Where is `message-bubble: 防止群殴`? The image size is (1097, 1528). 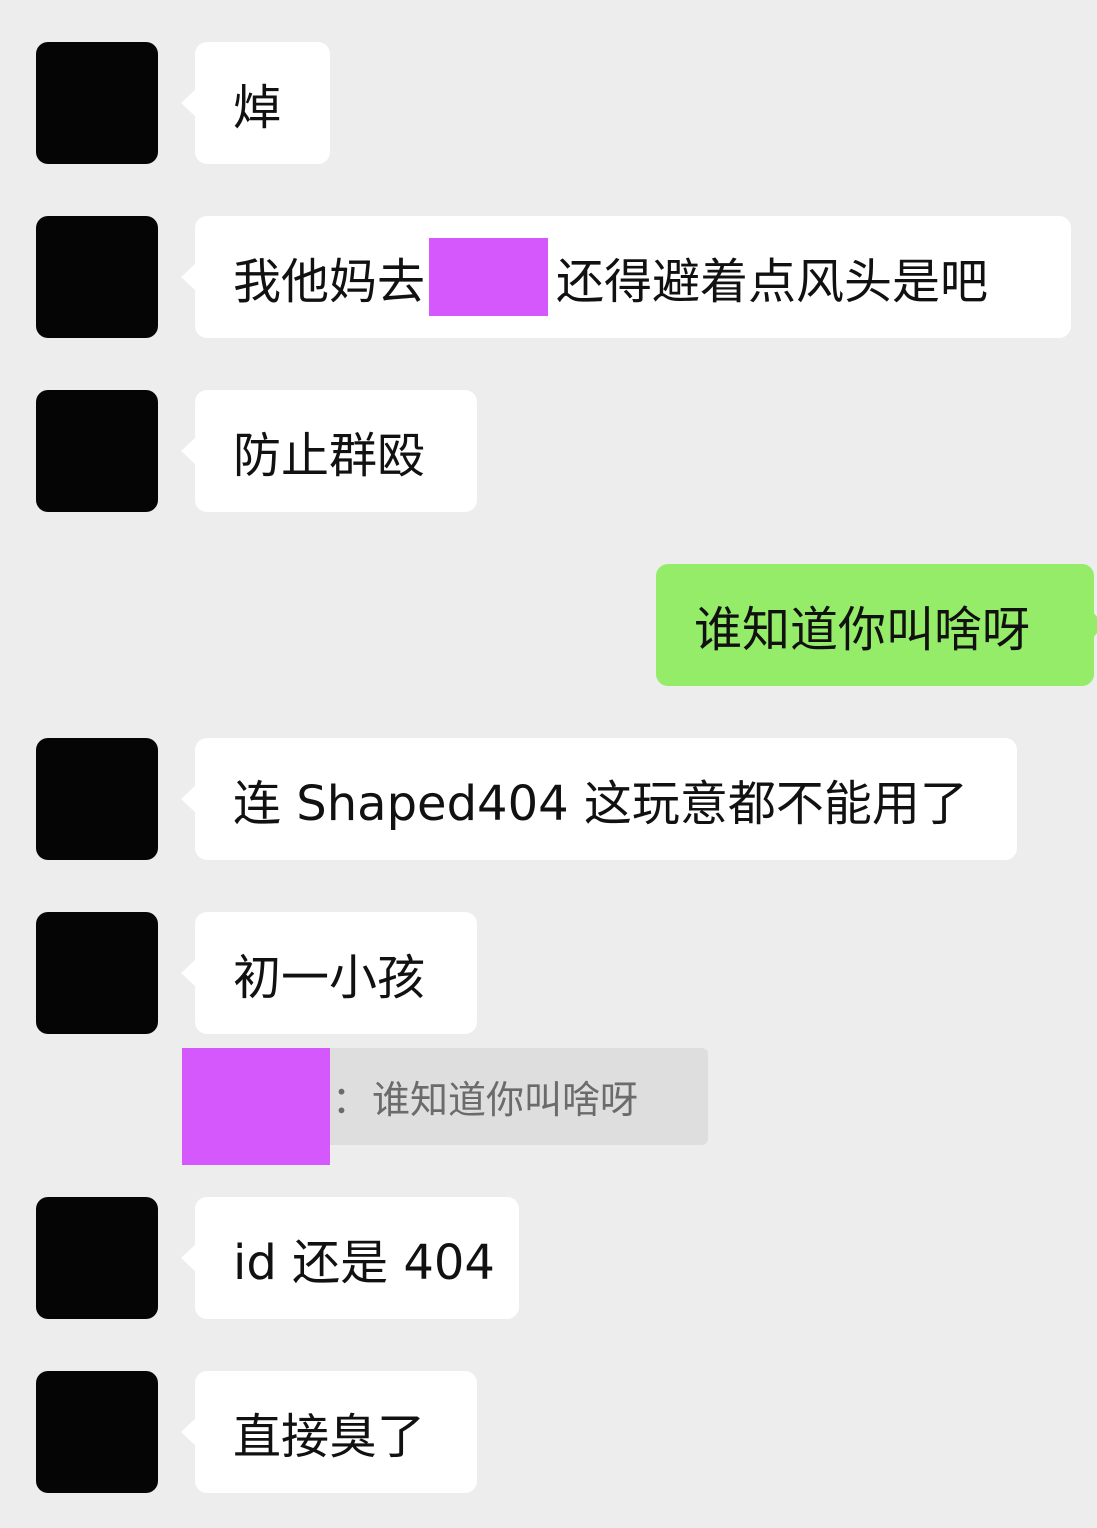 message-bubble: 防止群殴 is located at coordinates (329, 451).